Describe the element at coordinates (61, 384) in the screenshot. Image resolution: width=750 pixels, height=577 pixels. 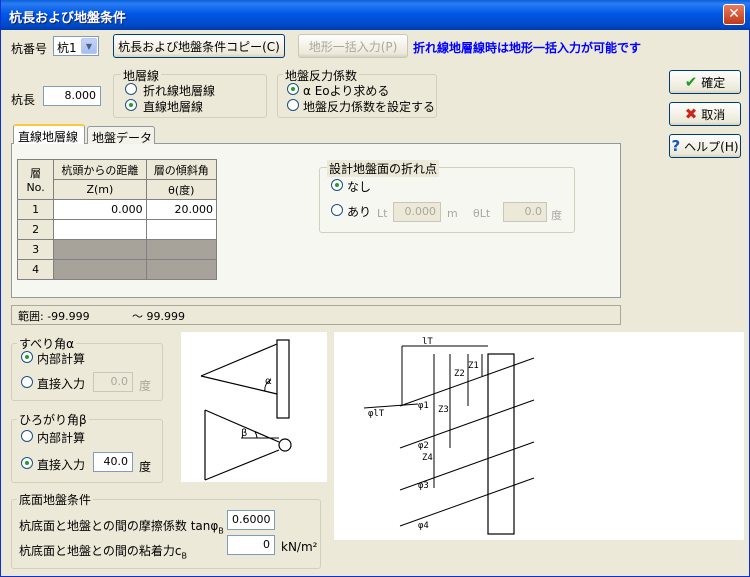
I see `slip-direct-label: 直接入力` at that location.